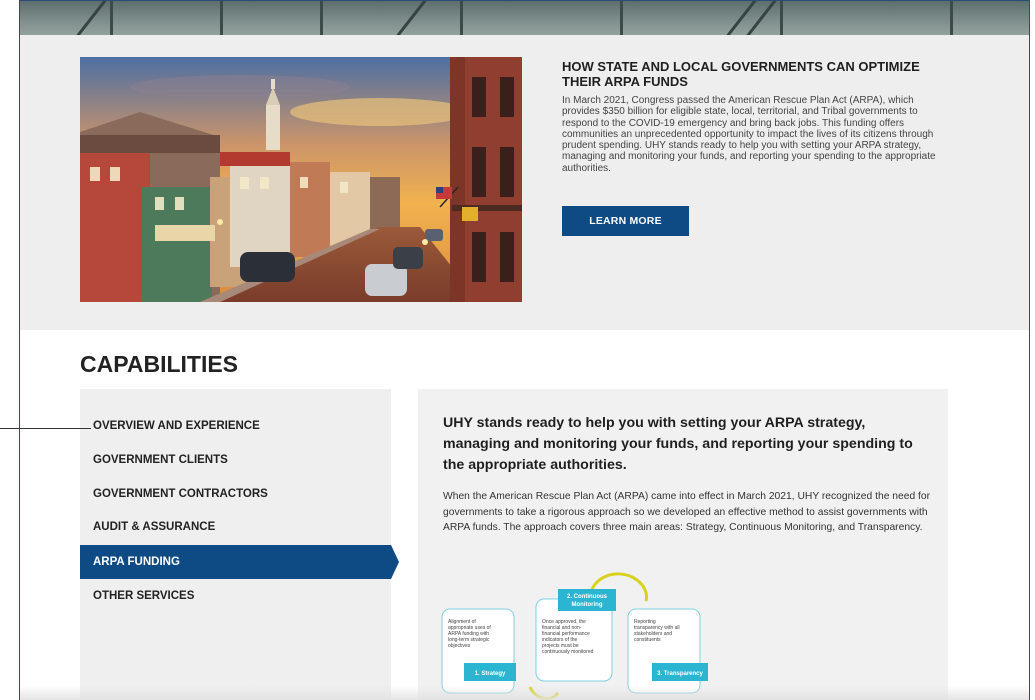  What do you see at coordinates (235, 494) in the screenshot?
I see `menu-item-government-contractors: GOVERNMENT CONTRACTORS` at bounding box center [235, 494].